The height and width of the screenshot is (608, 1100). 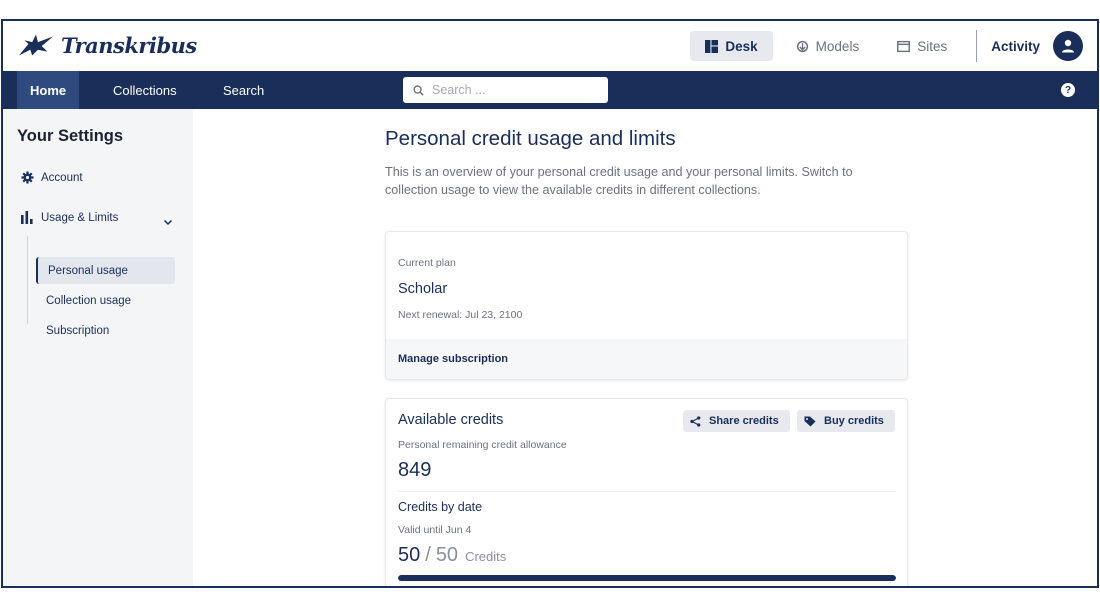 I want to click on buy-credits-label: Buy credits, so click(x=854, y=421).